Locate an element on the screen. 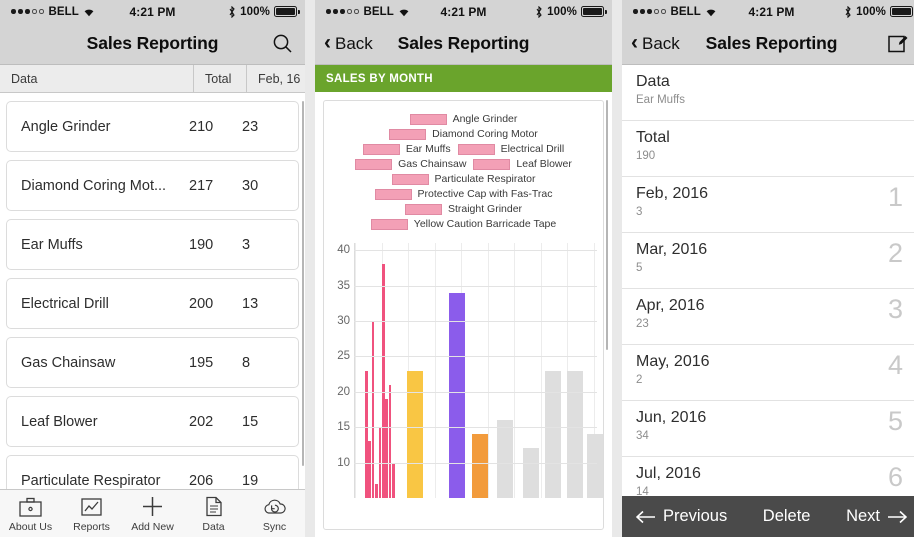  list-item: Mar, 2016 5 2 is located at coordinates (768, 261).